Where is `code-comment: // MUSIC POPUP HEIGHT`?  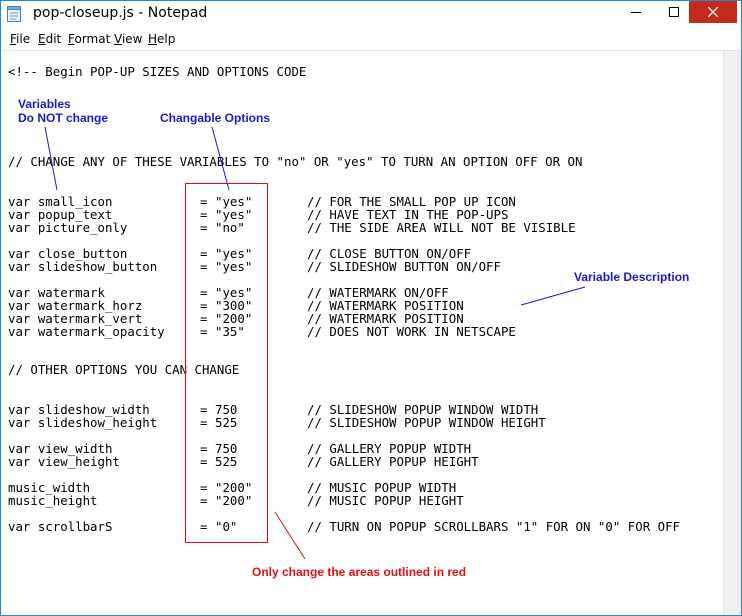
code-comment: // MUSIC POPUP HEIGHT is located at coordinates (385, 500).